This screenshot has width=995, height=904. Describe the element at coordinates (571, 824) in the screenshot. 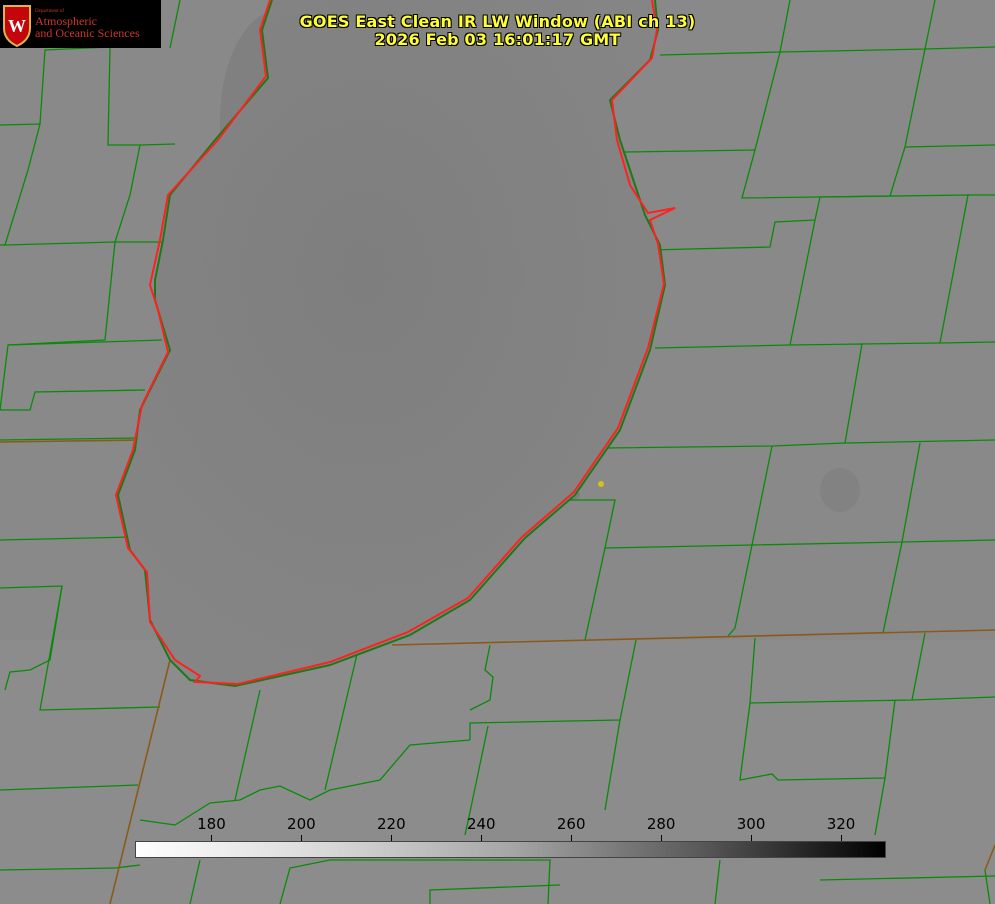

I see `colorbar-tick-label: 260` at that location.